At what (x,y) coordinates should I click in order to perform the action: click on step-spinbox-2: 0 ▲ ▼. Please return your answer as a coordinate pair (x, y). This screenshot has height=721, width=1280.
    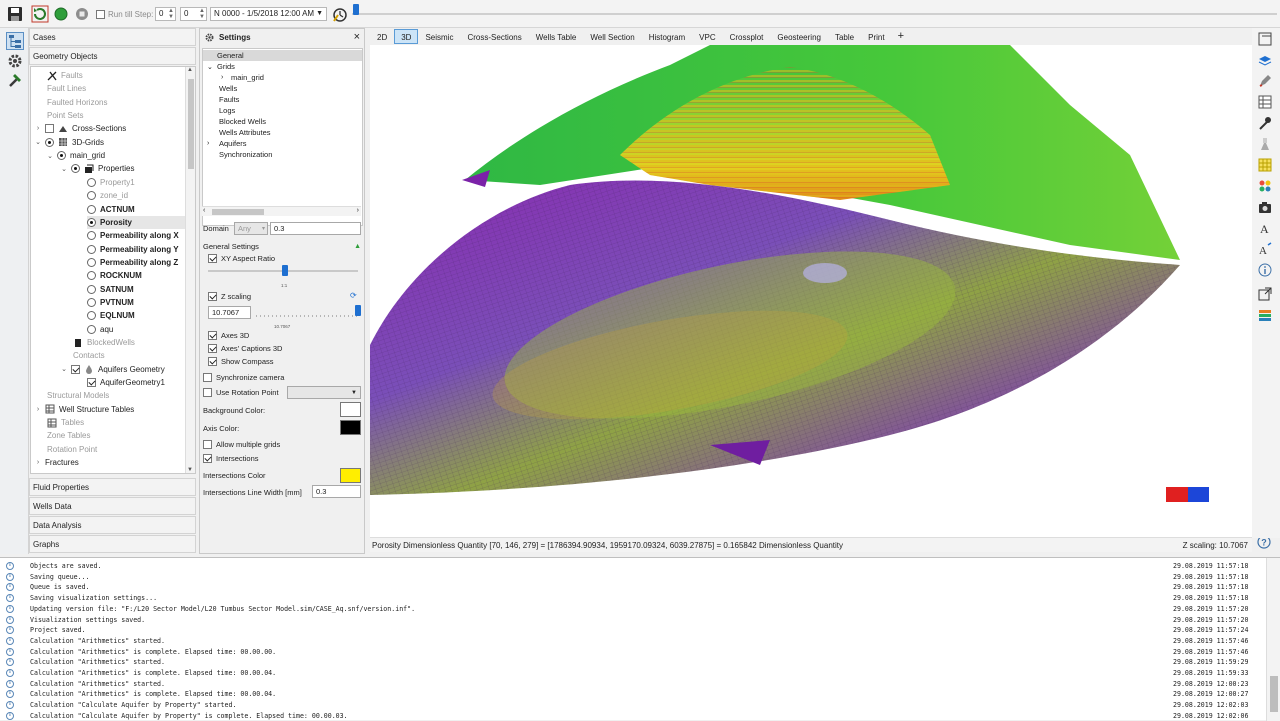
    Looking at the image, I should click on (193, 14).